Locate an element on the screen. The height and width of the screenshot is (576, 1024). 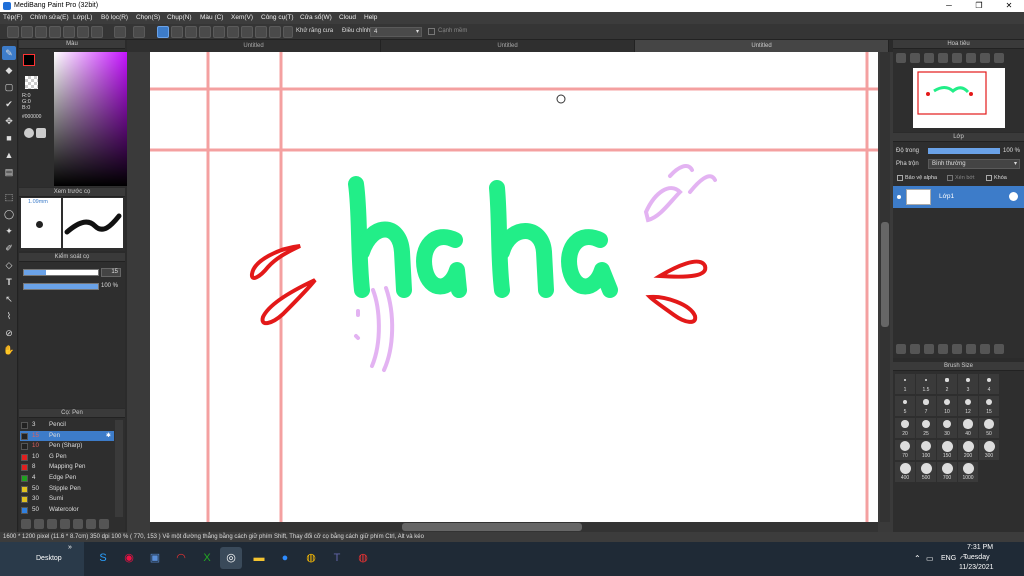
vertical-scroll-thumb is located at coordinates (885, 274).